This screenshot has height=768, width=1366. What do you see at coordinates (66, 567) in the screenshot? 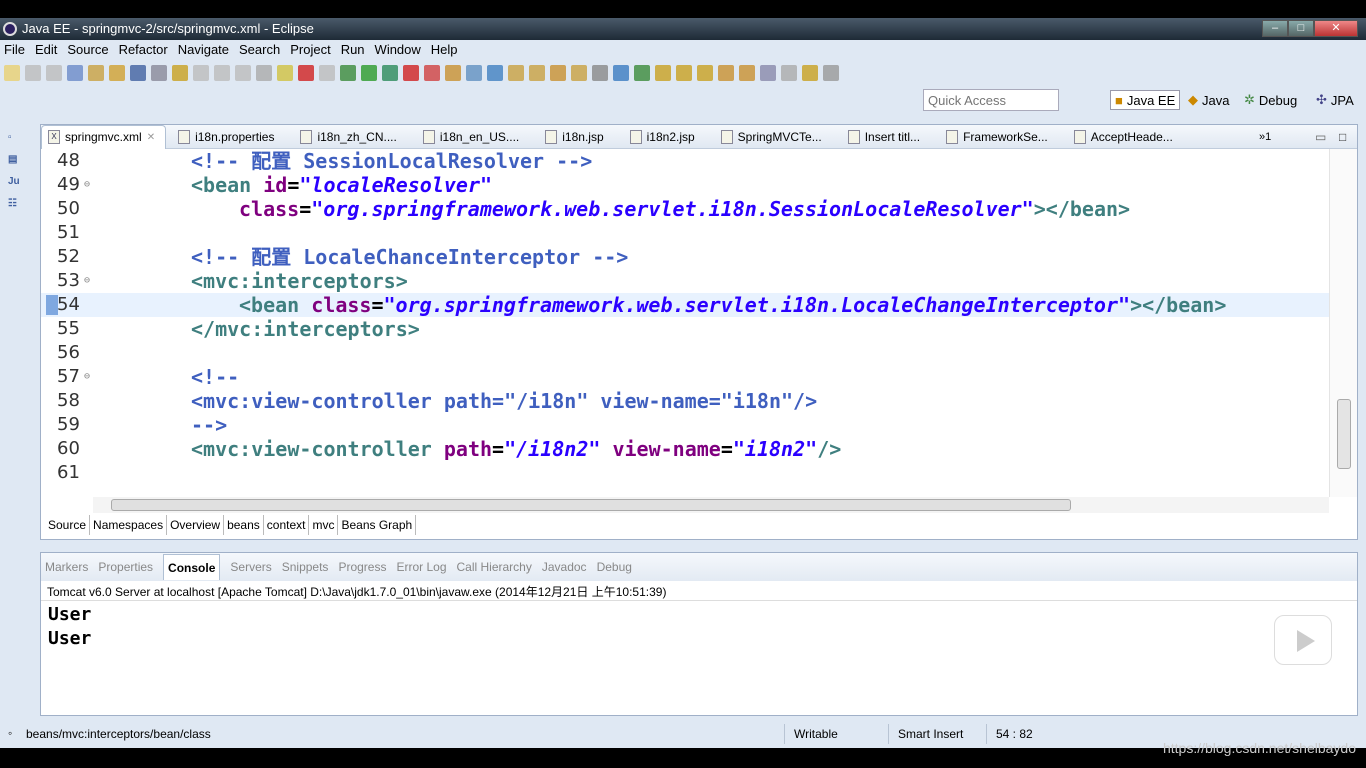
I see `view-tab-markers: Markers` at bounding box center [66, 567].